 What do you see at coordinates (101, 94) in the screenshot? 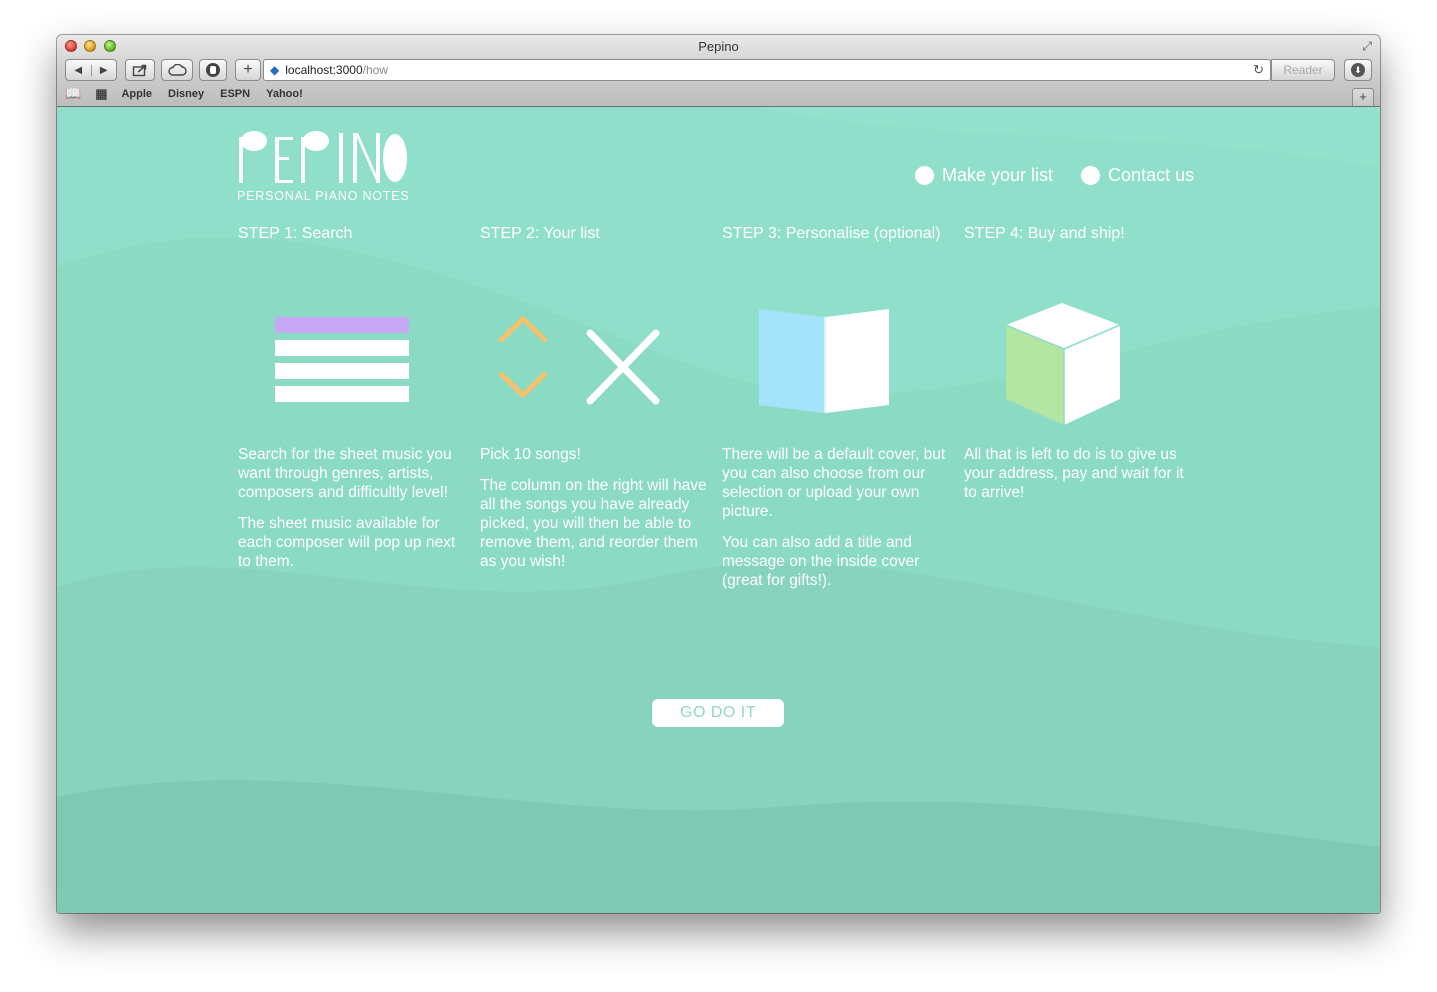
I see `top-sites-icon: ▦` at bounding box center [101, 94].